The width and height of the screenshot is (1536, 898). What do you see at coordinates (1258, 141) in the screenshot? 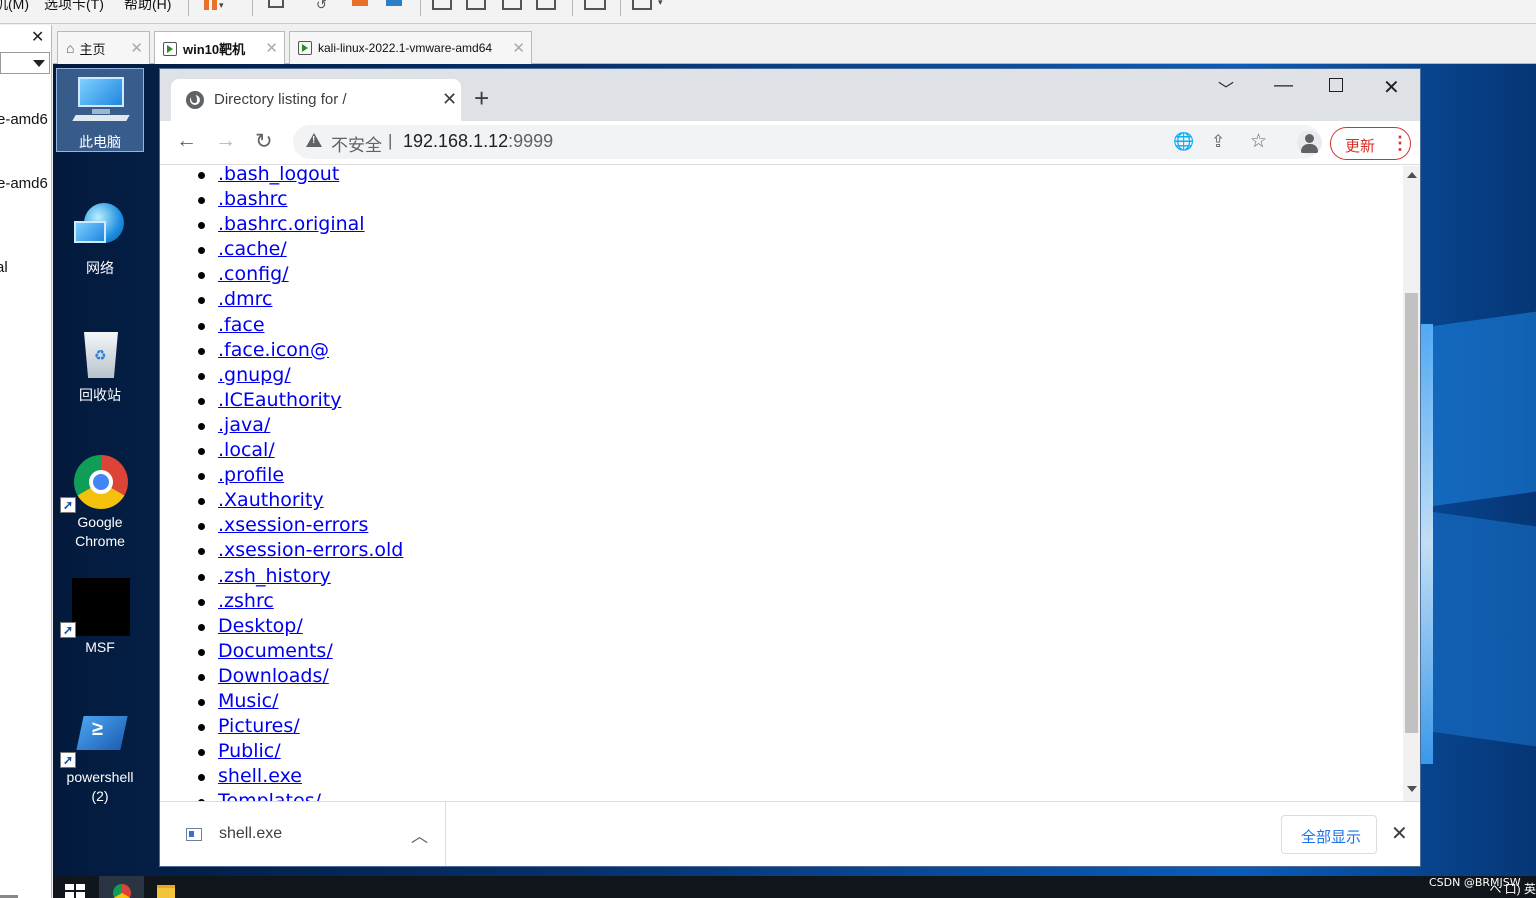
I see `bookmark-star-icon: ☆` at bounding box center [1258, 141].